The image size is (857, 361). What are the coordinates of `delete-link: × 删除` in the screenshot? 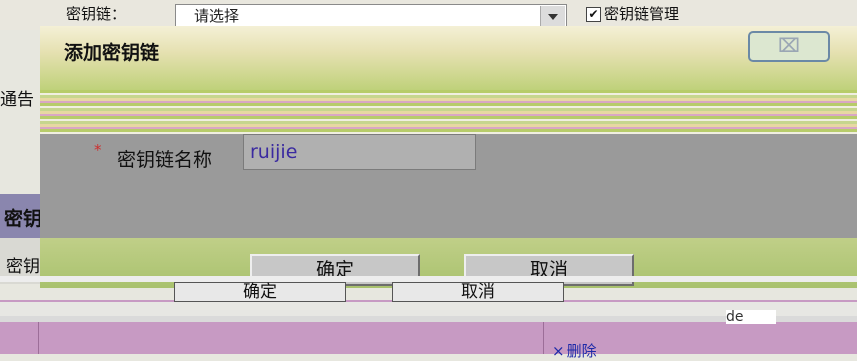 It's located at (574, 350).